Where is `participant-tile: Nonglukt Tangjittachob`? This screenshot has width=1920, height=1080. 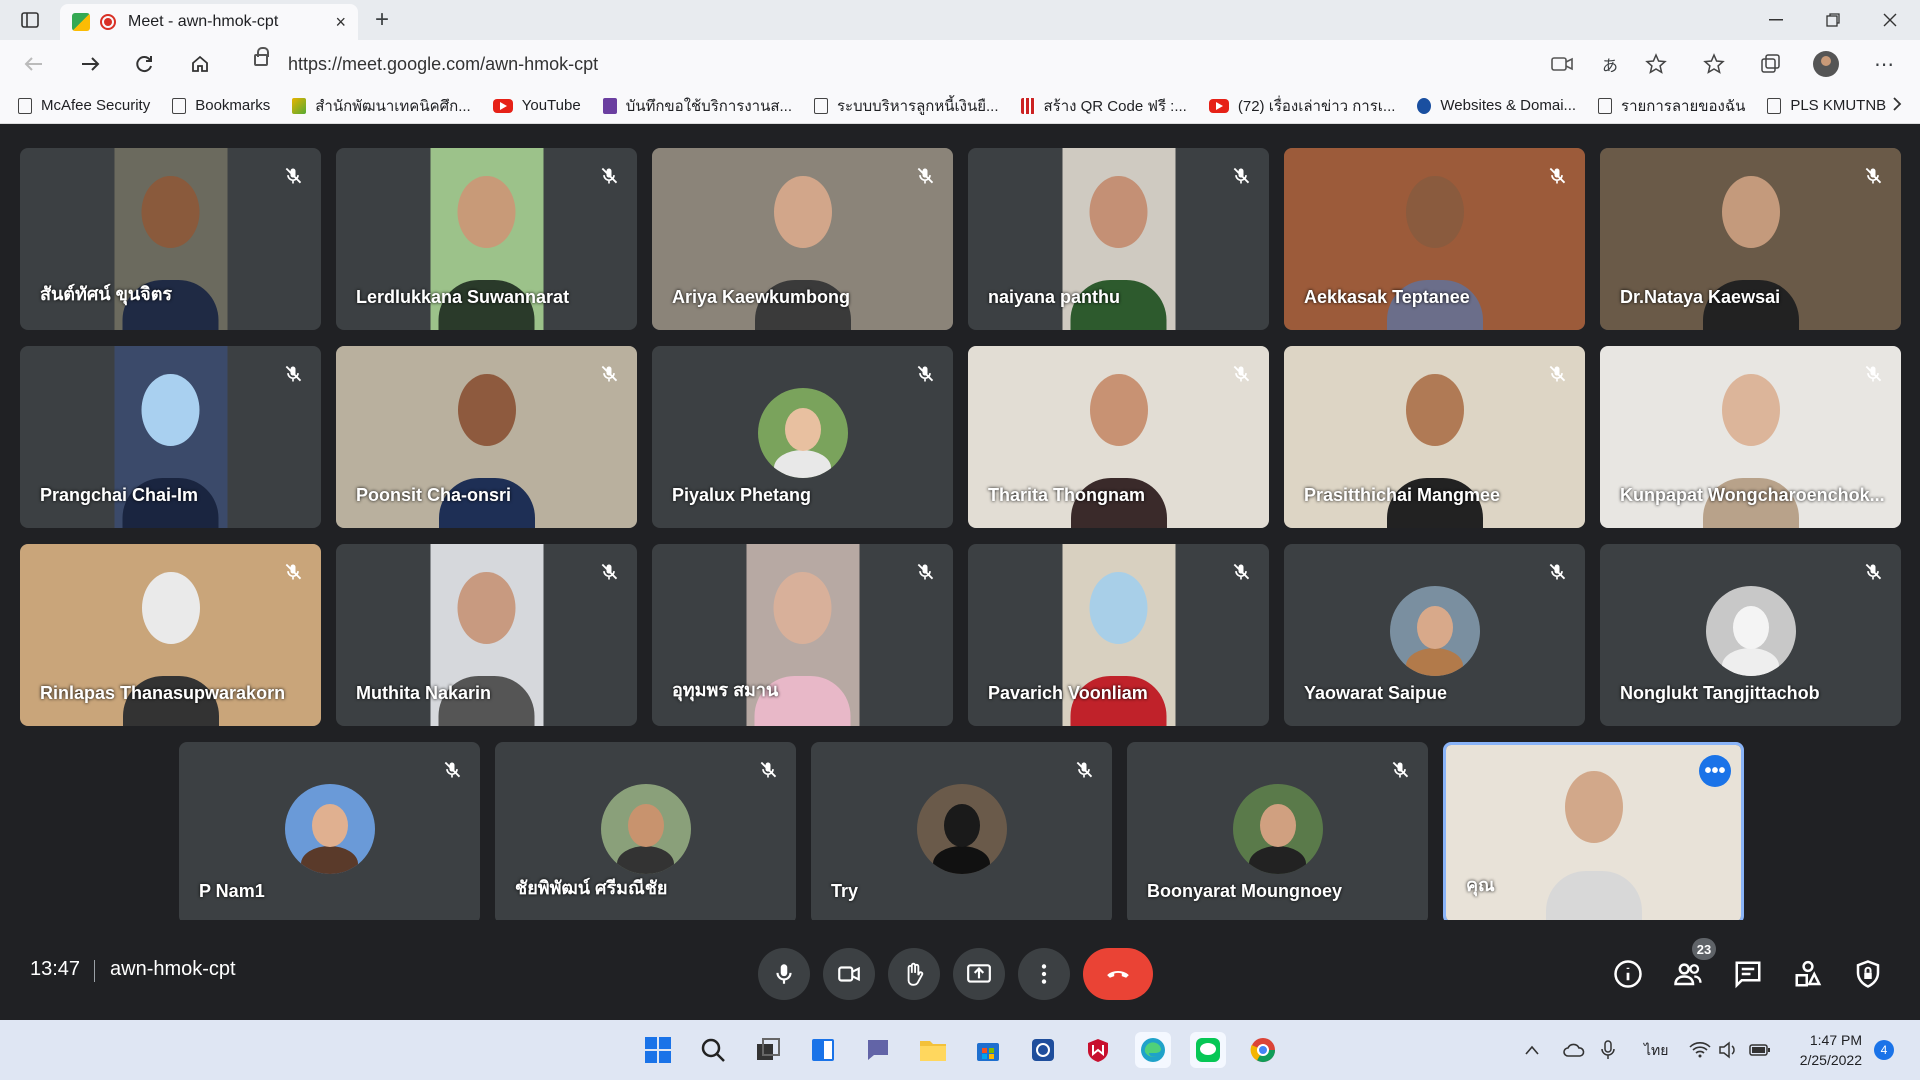
participant-tile: Nonglukt Tangjittachob is located at coordinates (1750, 635).